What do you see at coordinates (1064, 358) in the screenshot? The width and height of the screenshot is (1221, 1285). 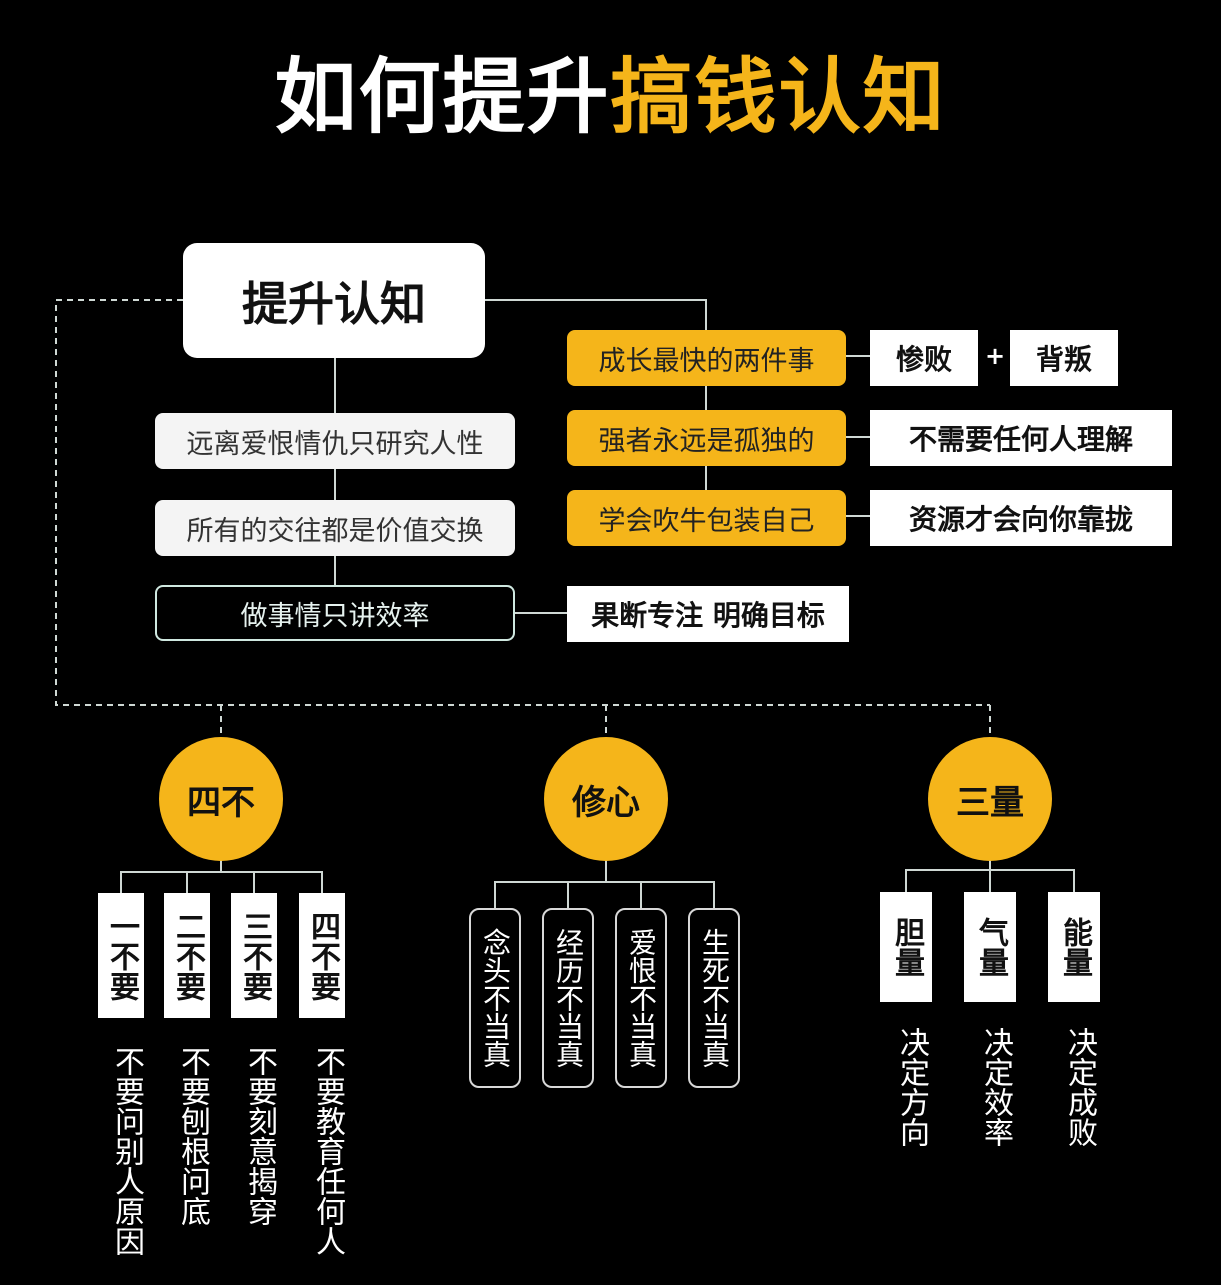 I see `right-item-1-result-2: 背叛` at bounding box center [1064, 358].